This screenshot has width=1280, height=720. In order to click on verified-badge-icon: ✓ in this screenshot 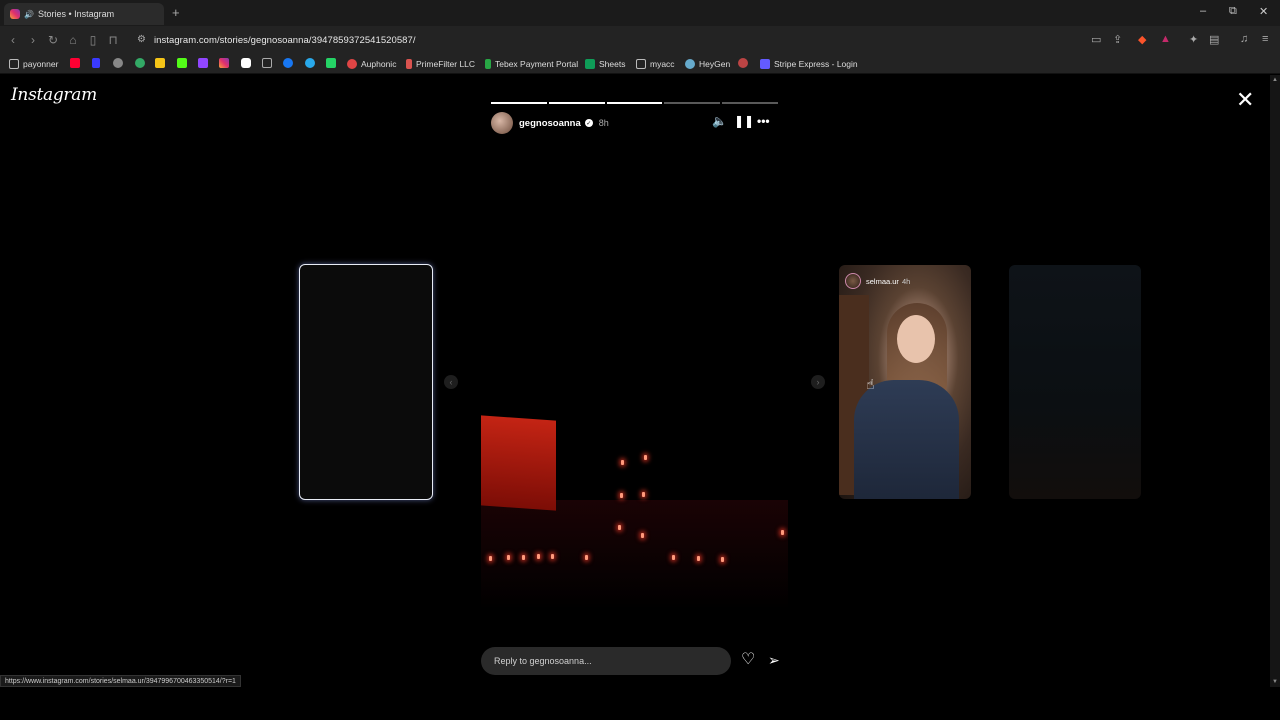, I will do `click(588, 123)`.